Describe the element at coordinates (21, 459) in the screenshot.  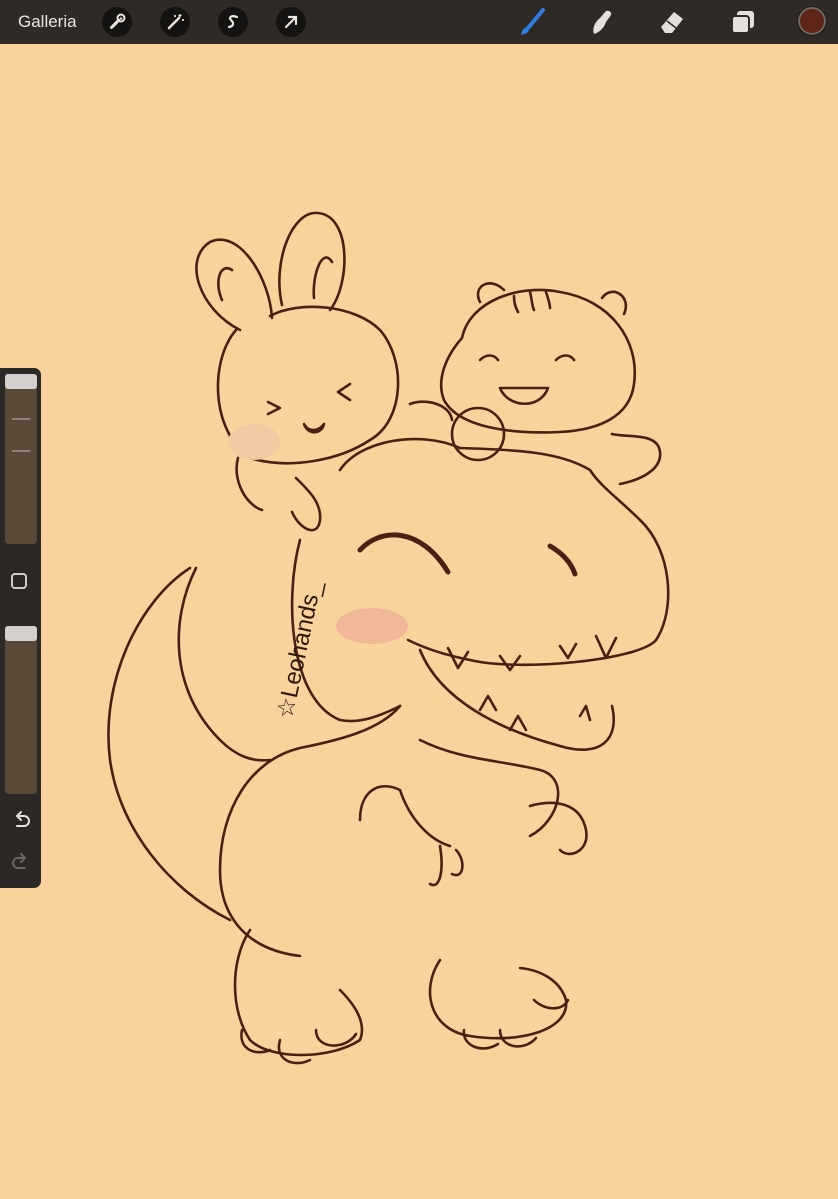
I see `brush-size-slider` at that location.